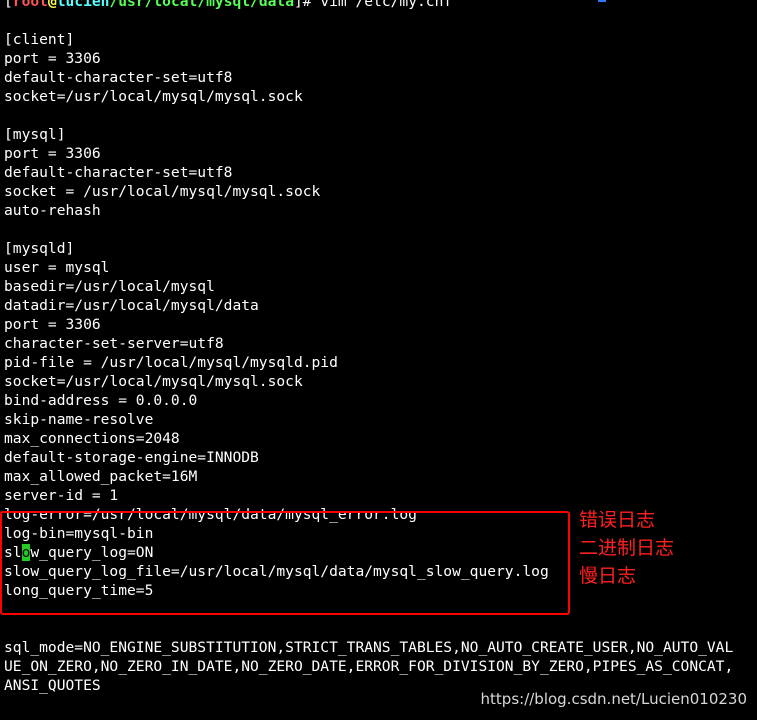  What do you see at coordinates (131, 457) in the screenshot?
I see `config-line: default-storage-engine=INNODB` at bounding box center [131, 457].